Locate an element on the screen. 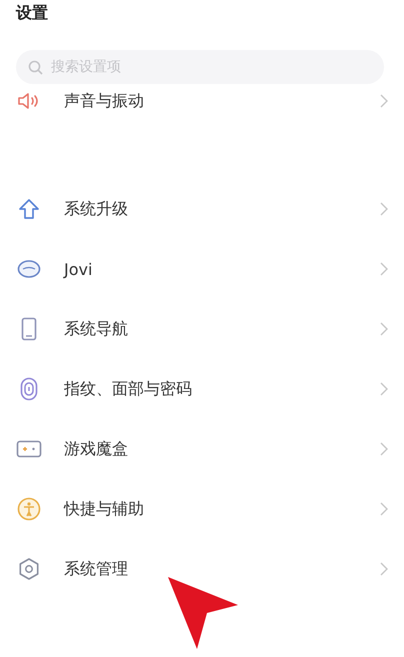 The height and width of the screenshot is (657, 404). page-title: 设置 is located at coordinates (31, 13).